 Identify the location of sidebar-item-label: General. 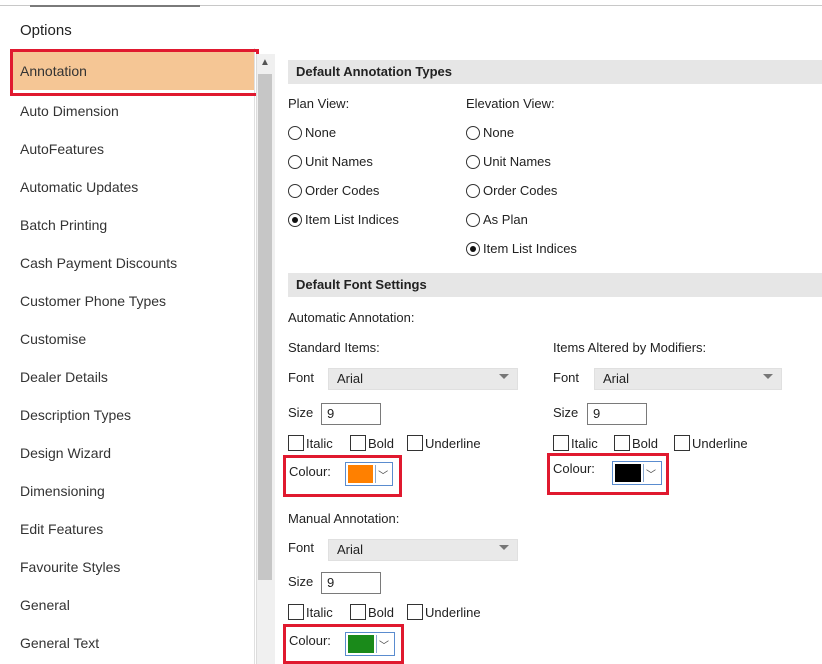
(45, 605).